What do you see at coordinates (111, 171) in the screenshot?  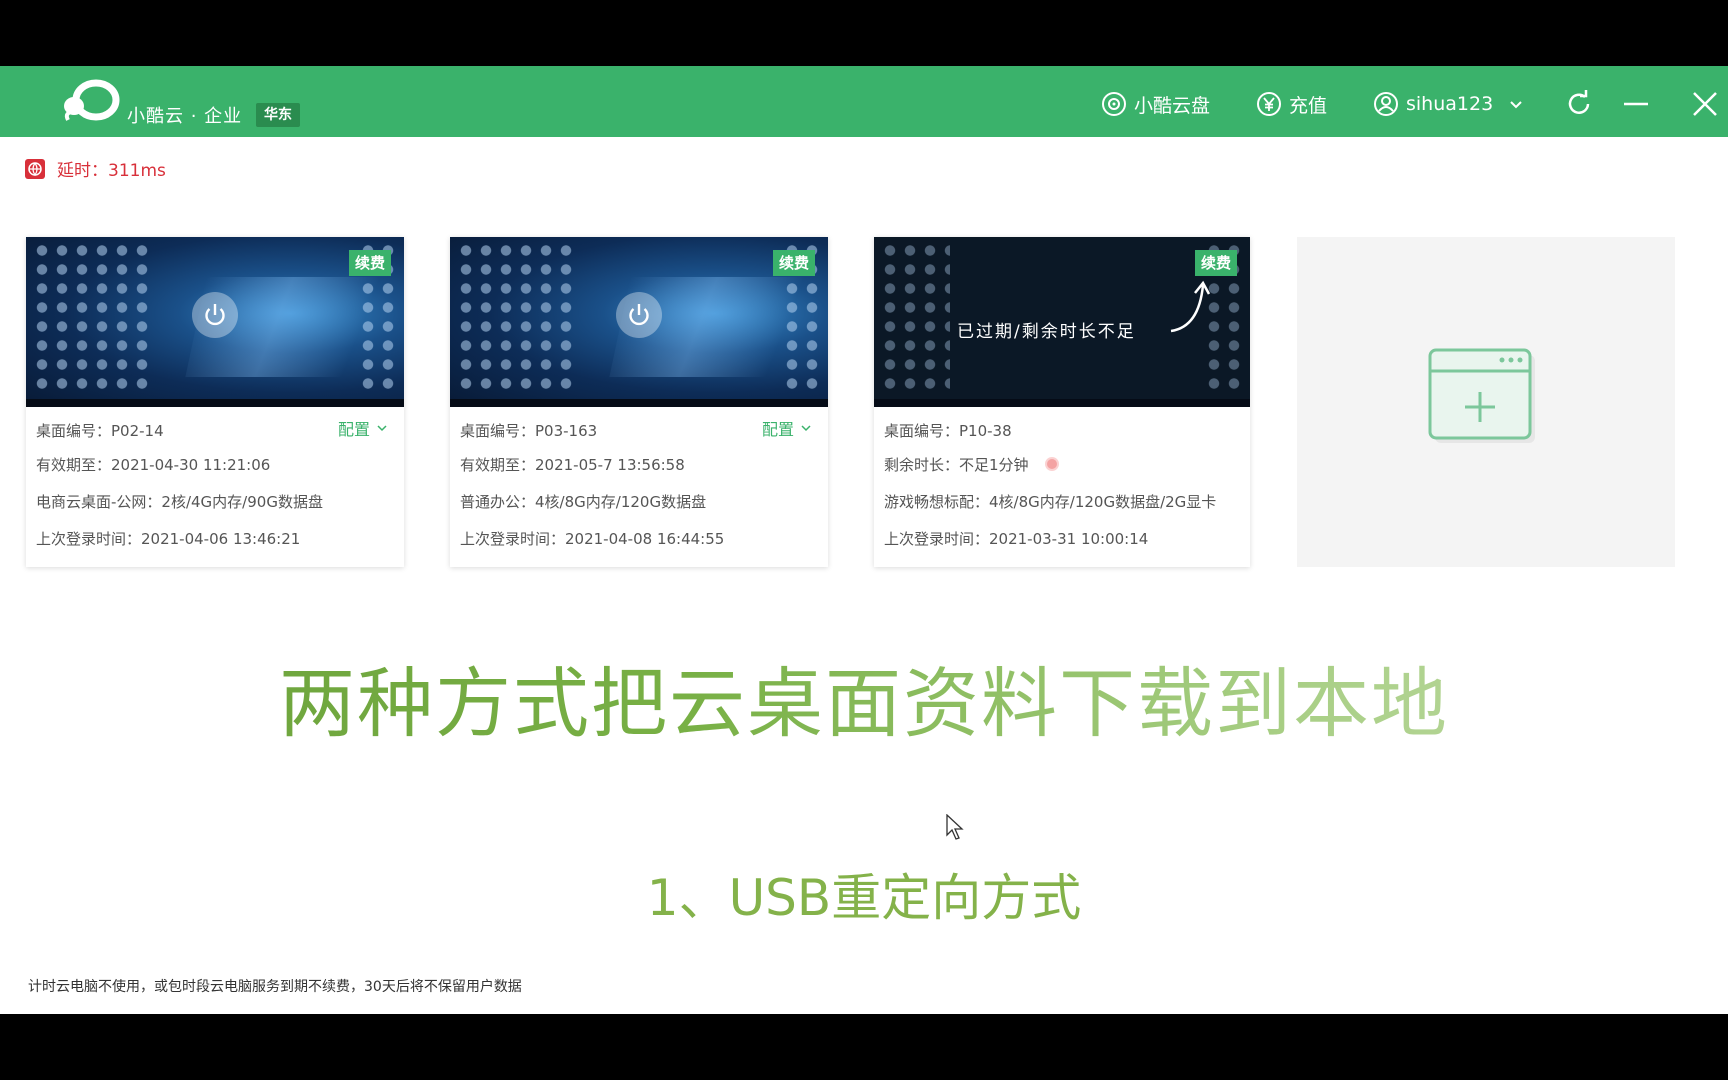 I see `latency-text: 延时：311ms` at bounding box center [111, 171].